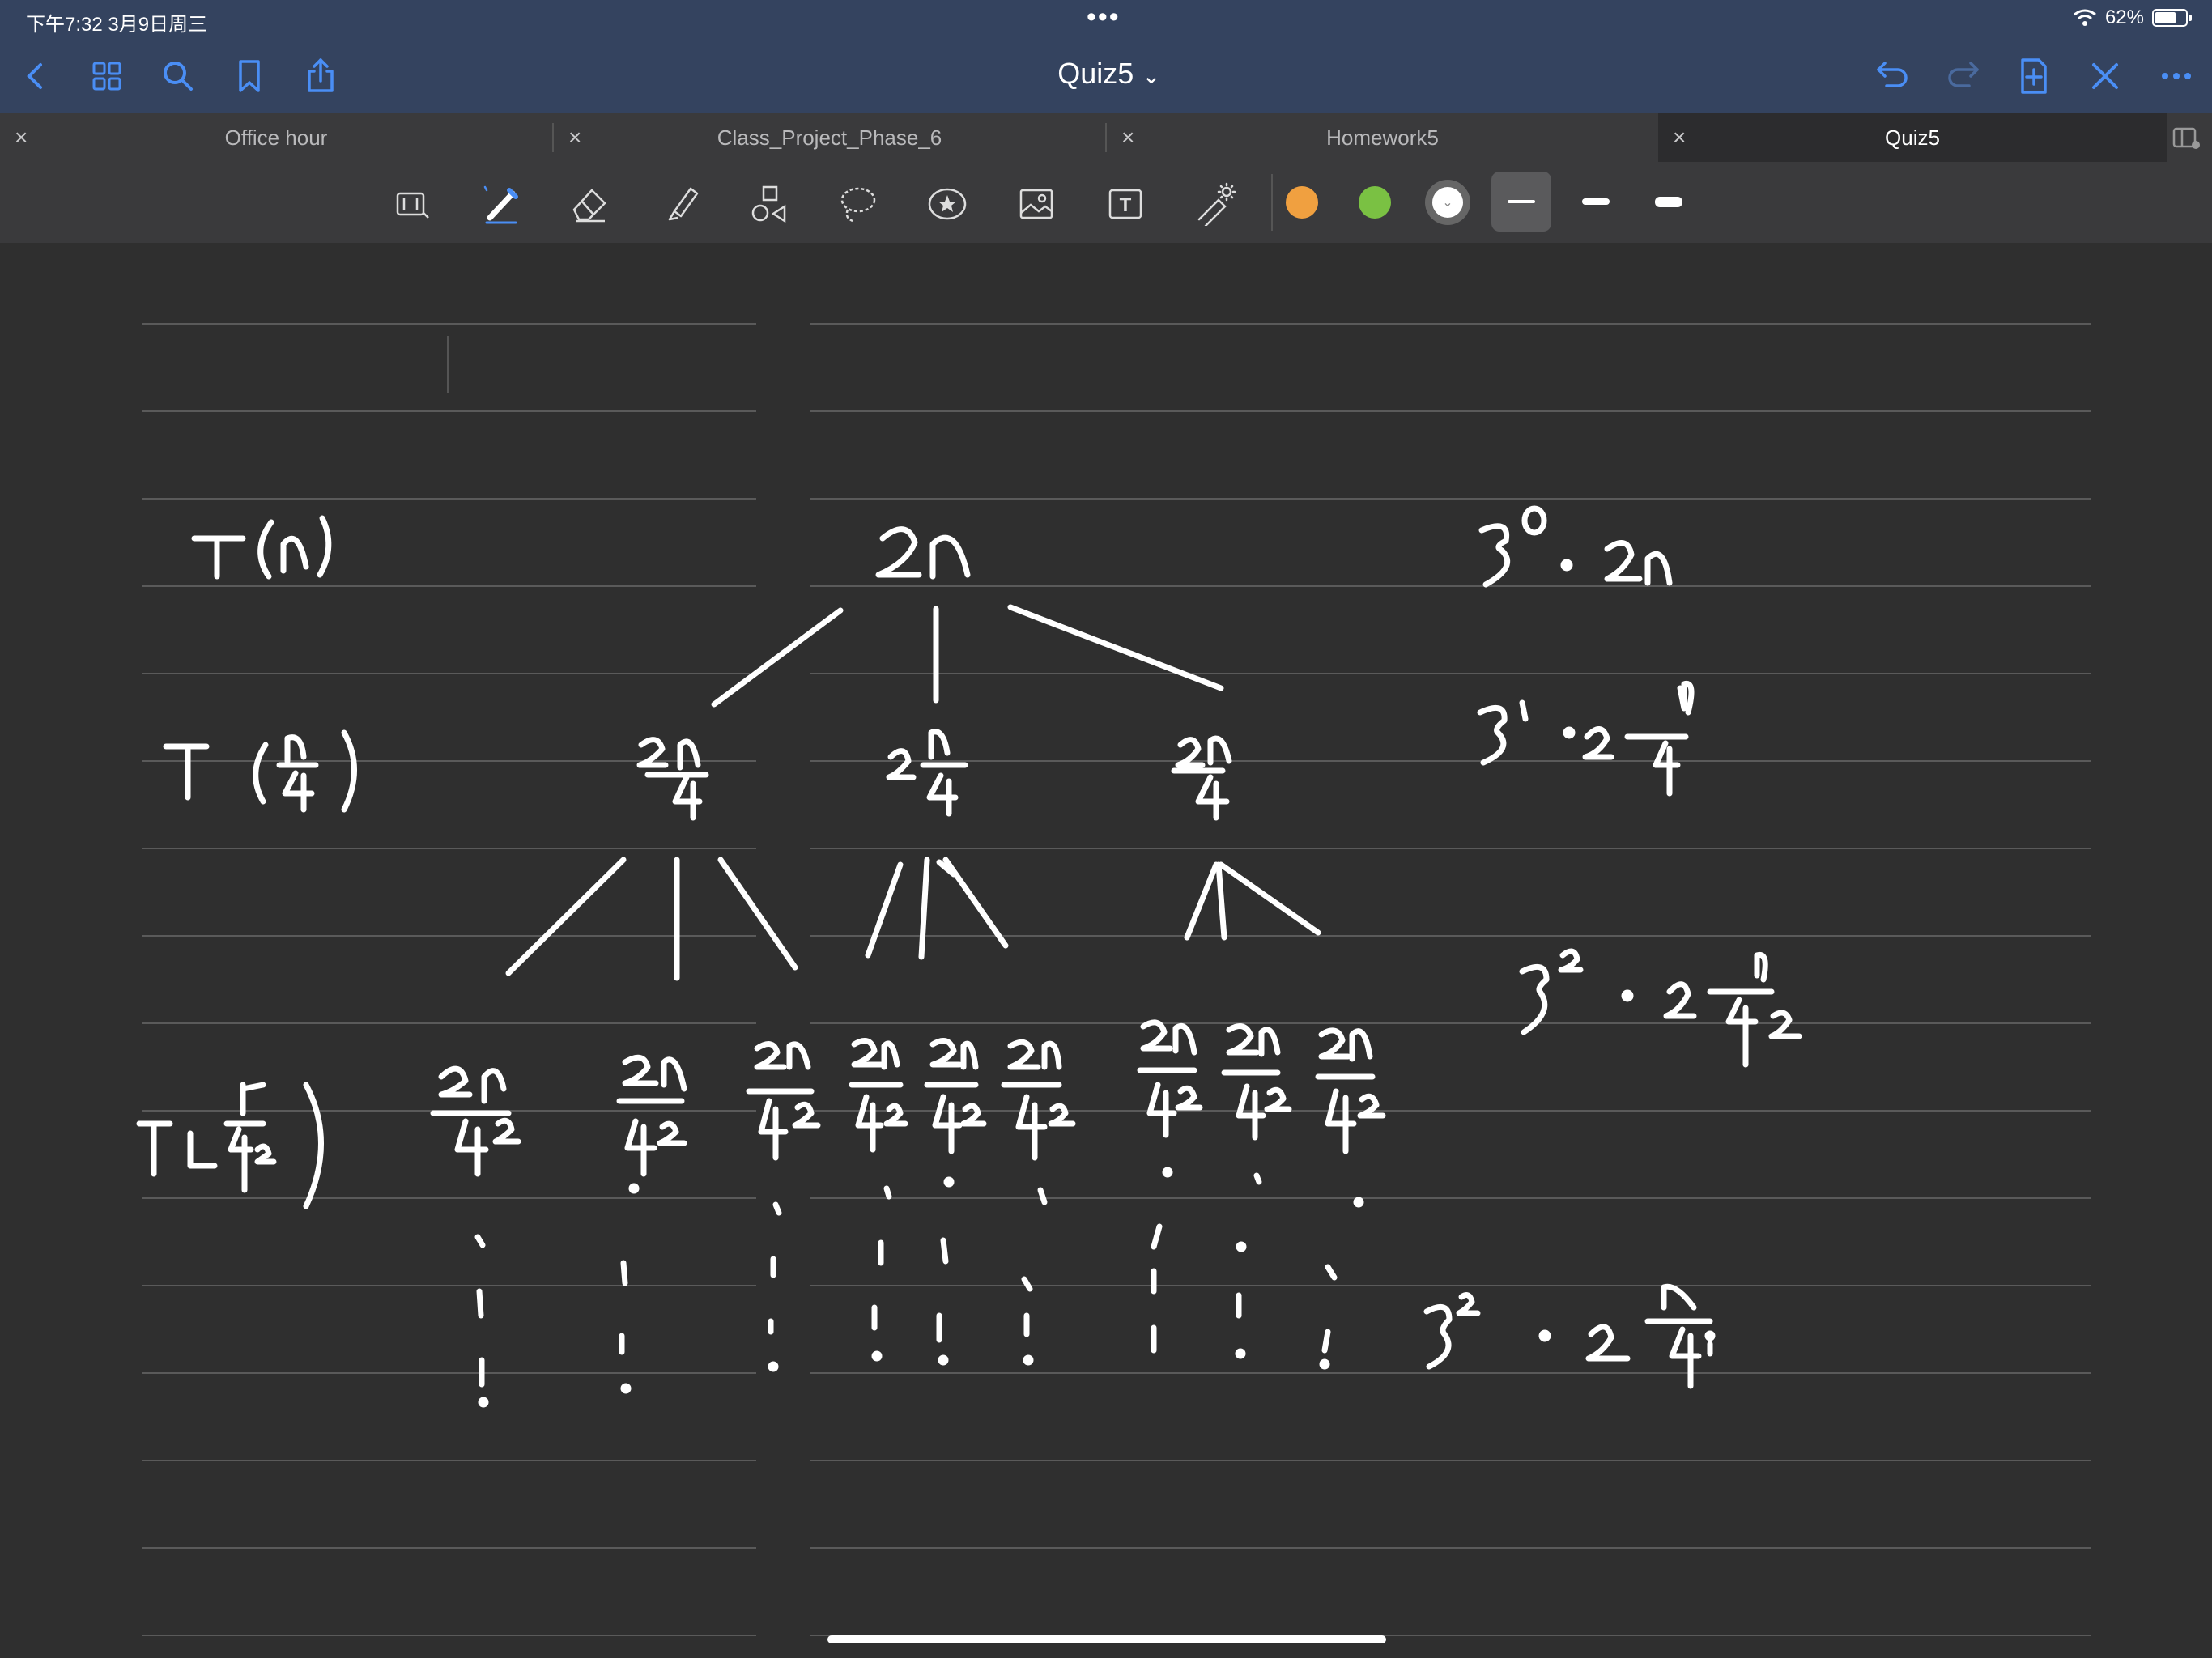 The width and height of the screenshot is (2212, 1658). What do you see at coordinates (680, 204) in the screenshot?
I see `highlighter-icon` at bounding box center [680, 204].